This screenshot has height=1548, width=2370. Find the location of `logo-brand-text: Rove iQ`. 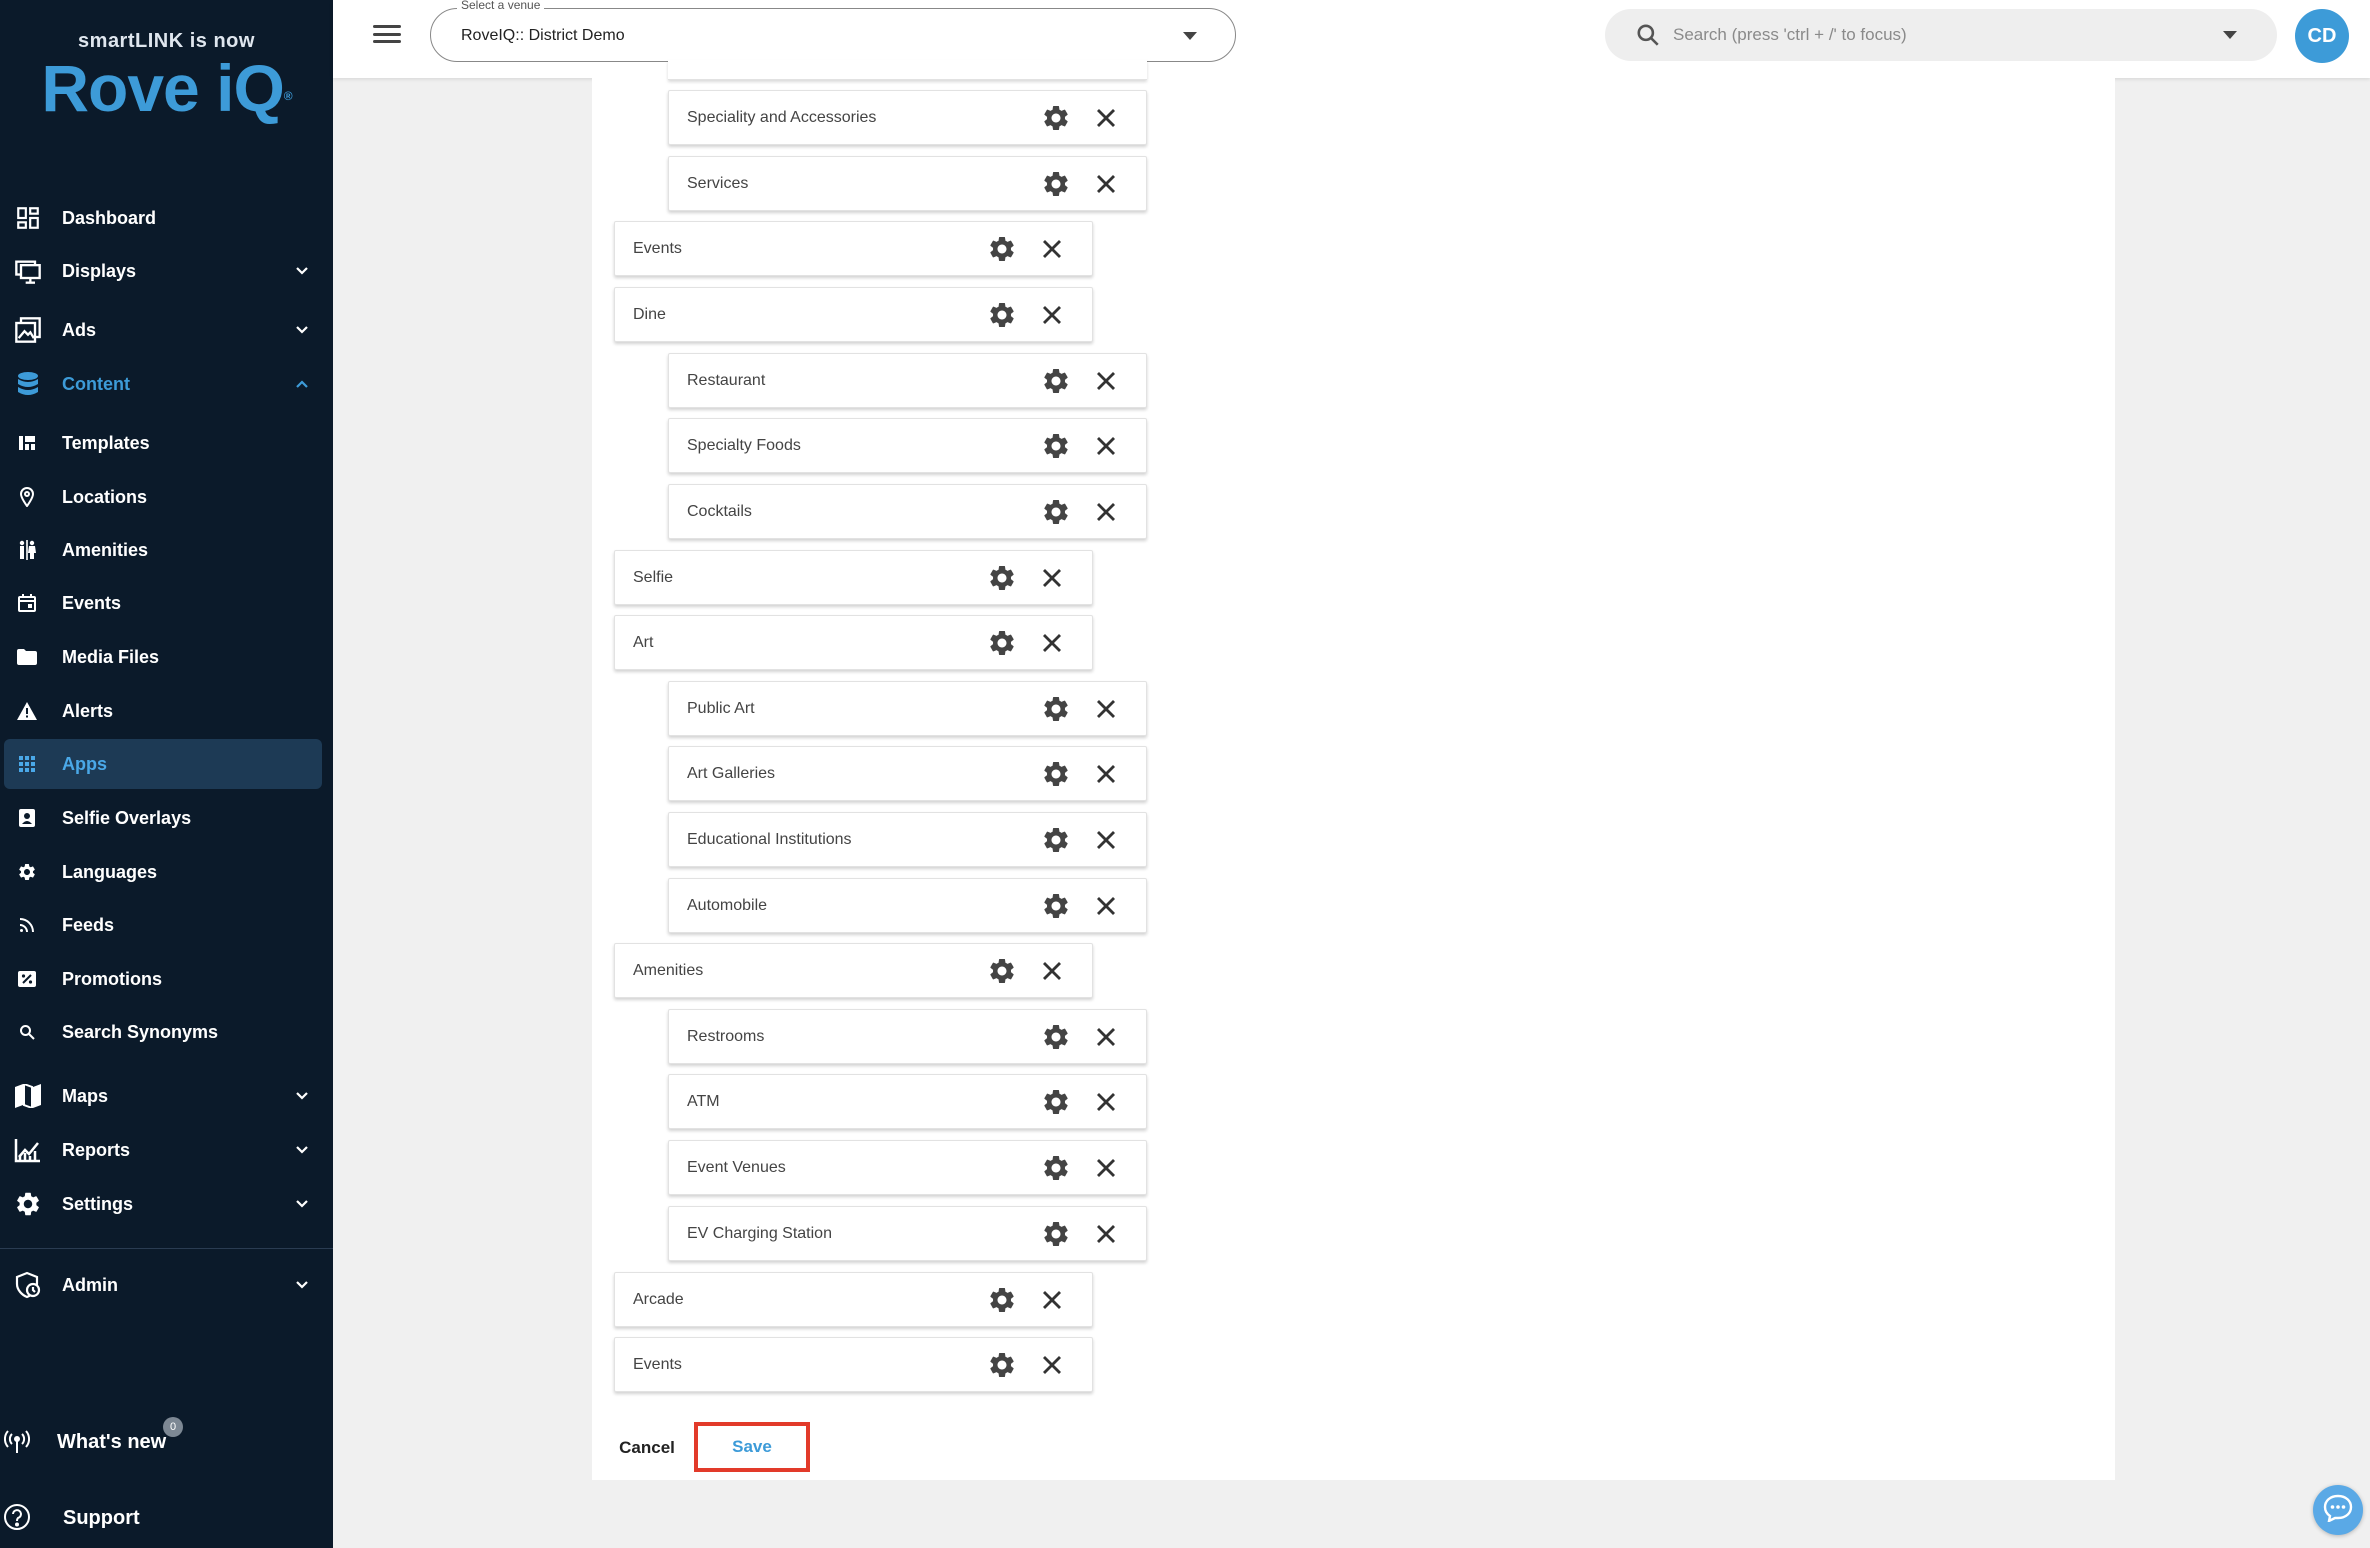

logo-brand-text: Rove iQ is located at coordinates (162, 88).